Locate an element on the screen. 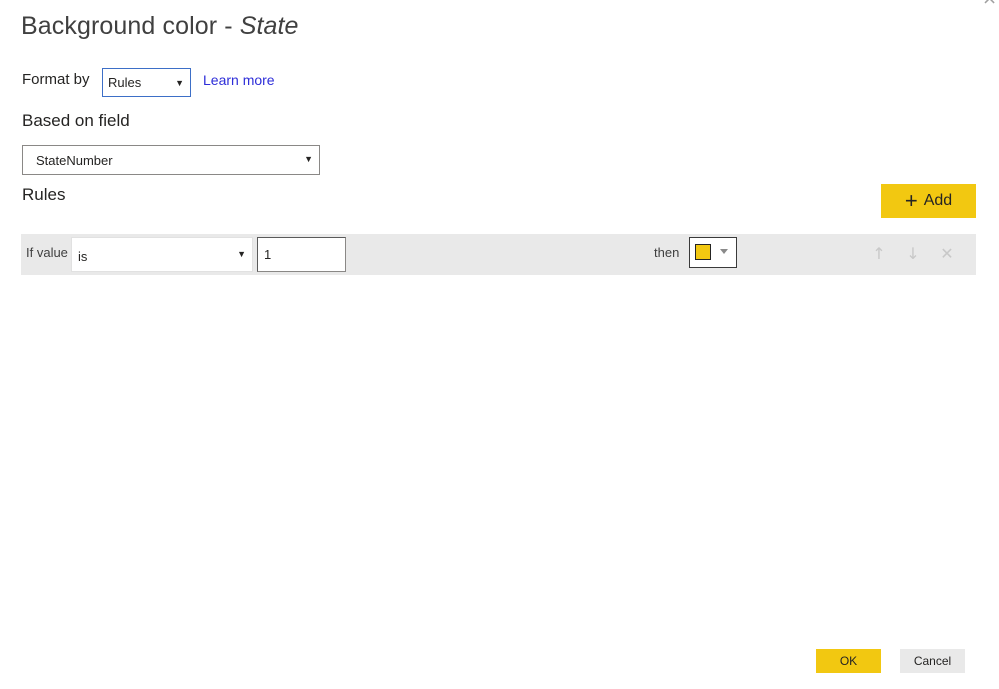  add-rule-button: + Add is located at coordinates (928, 201).